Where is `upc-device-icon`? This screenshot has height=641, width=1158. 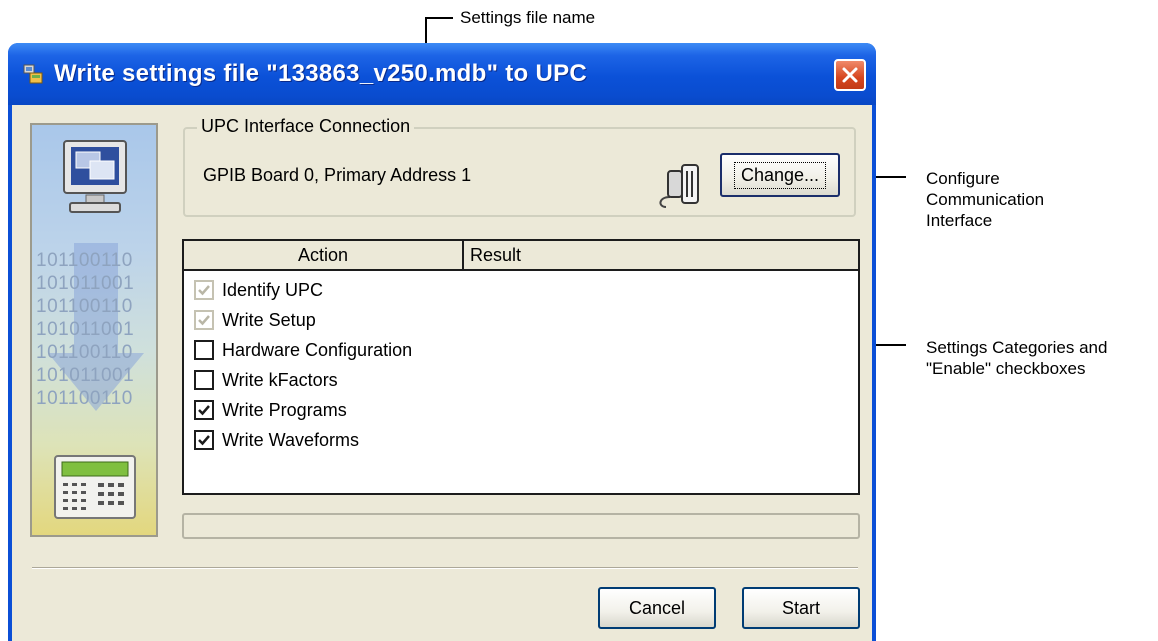 upc-device-icon is located at coordinates (95, 487).